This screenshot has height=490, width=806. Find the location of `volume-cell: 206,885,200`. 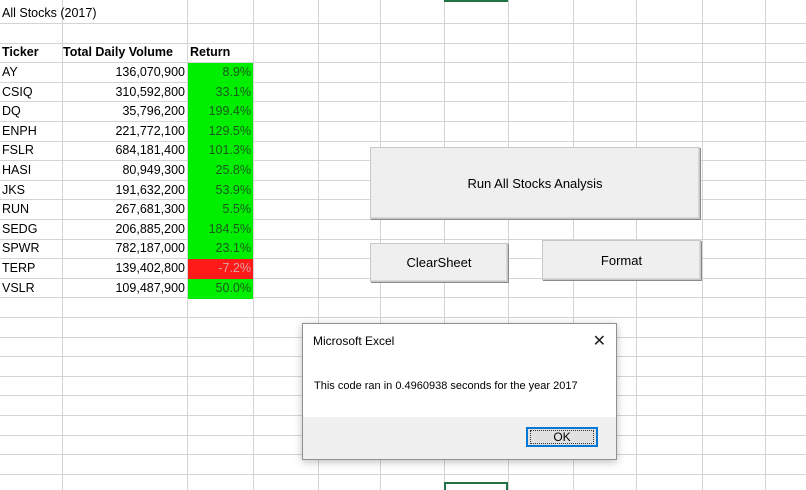

volume-cell: 206,885,200 is located at coordinates (125, 229).